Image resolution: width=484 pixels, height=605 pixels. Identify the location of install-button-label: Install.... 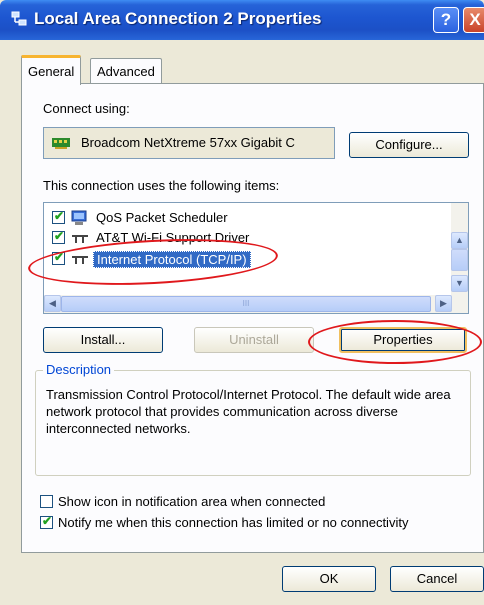
(103, 339).